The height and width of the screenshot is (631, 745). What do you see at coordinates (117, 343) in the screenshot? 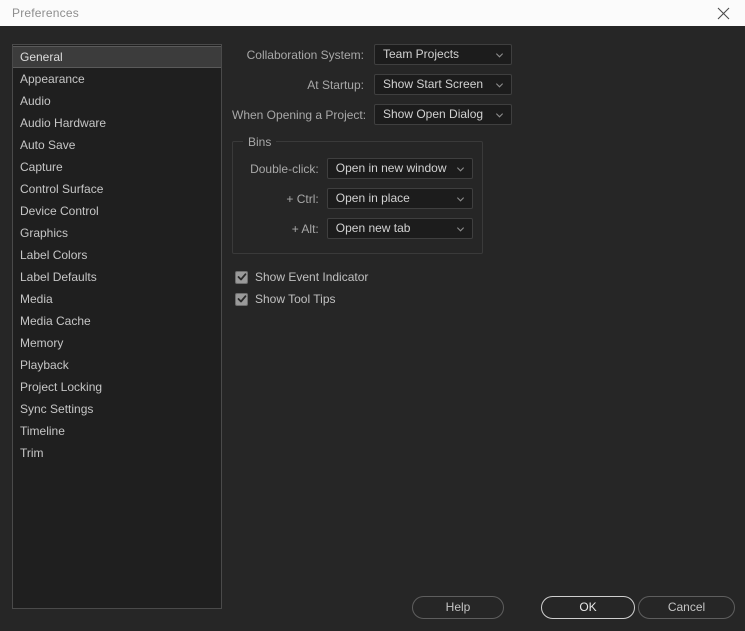
I see `sidebar-item-memory: Memory` at bounding box center [117, 343].